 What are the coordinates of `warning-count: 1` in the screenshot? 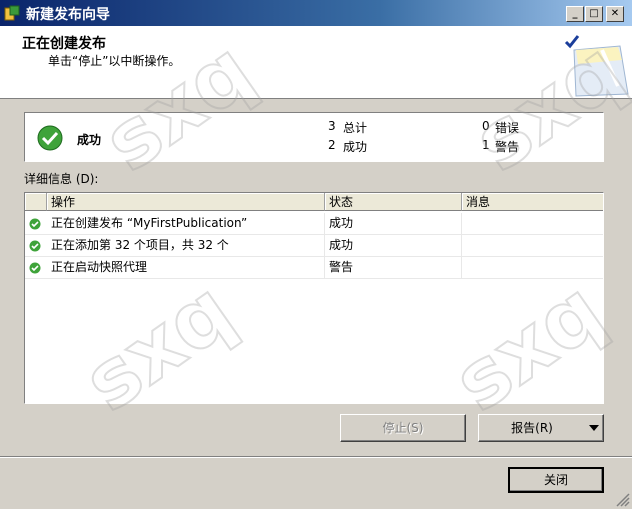 It's located at (486, 145).